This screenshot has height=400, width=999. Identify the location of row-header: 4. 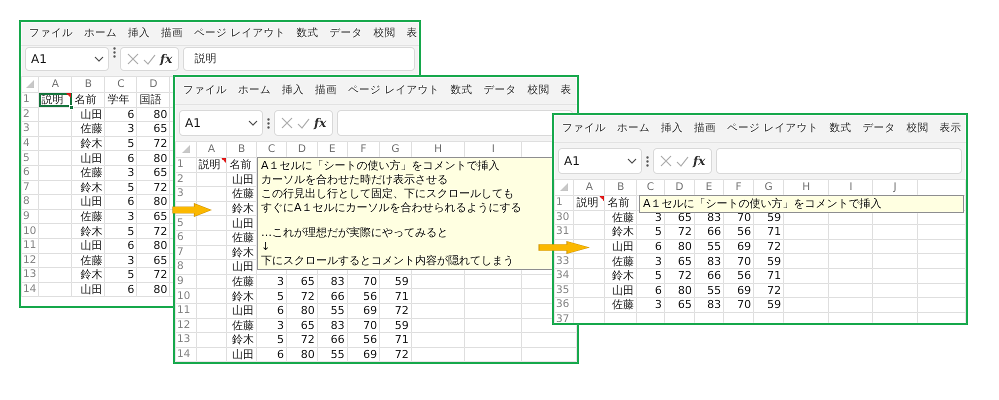
(30, 143).